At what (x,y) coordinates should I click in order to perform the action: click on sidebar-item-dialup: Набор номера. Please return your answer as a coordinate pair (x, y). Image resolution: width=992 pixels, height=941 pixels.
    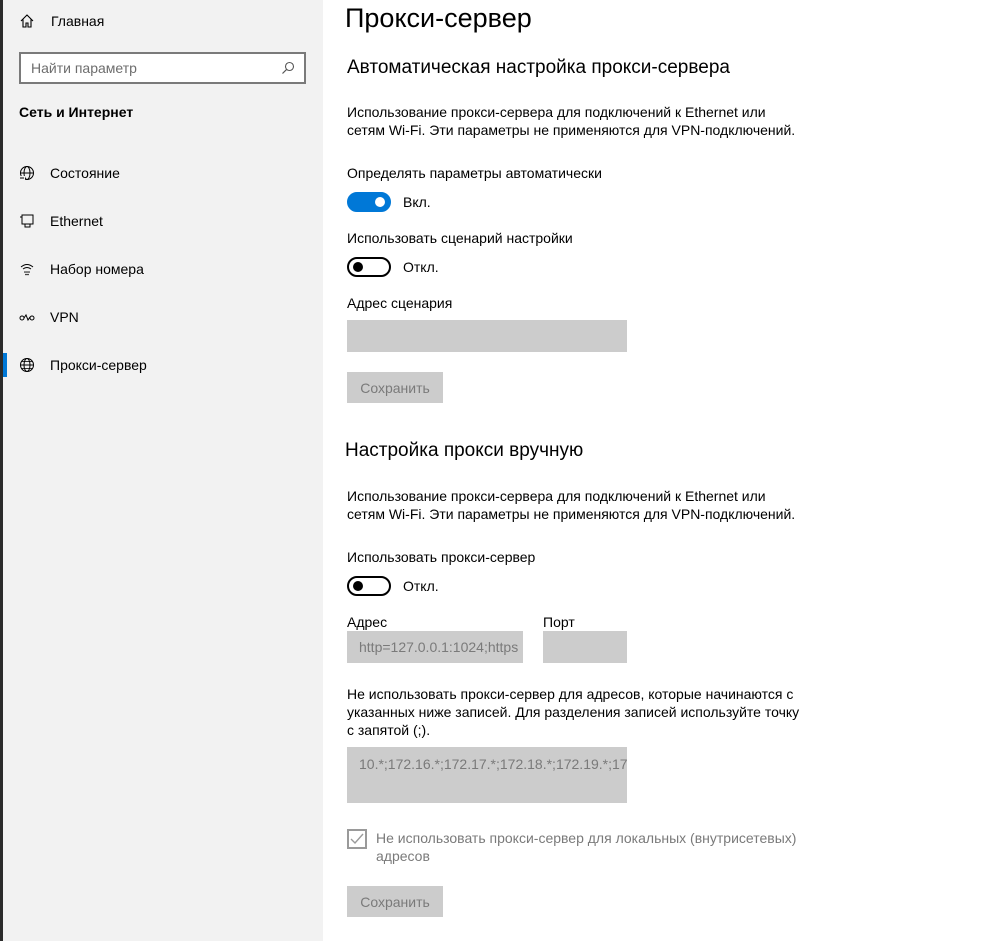
    Looking at the image, I should click on (163, 269).